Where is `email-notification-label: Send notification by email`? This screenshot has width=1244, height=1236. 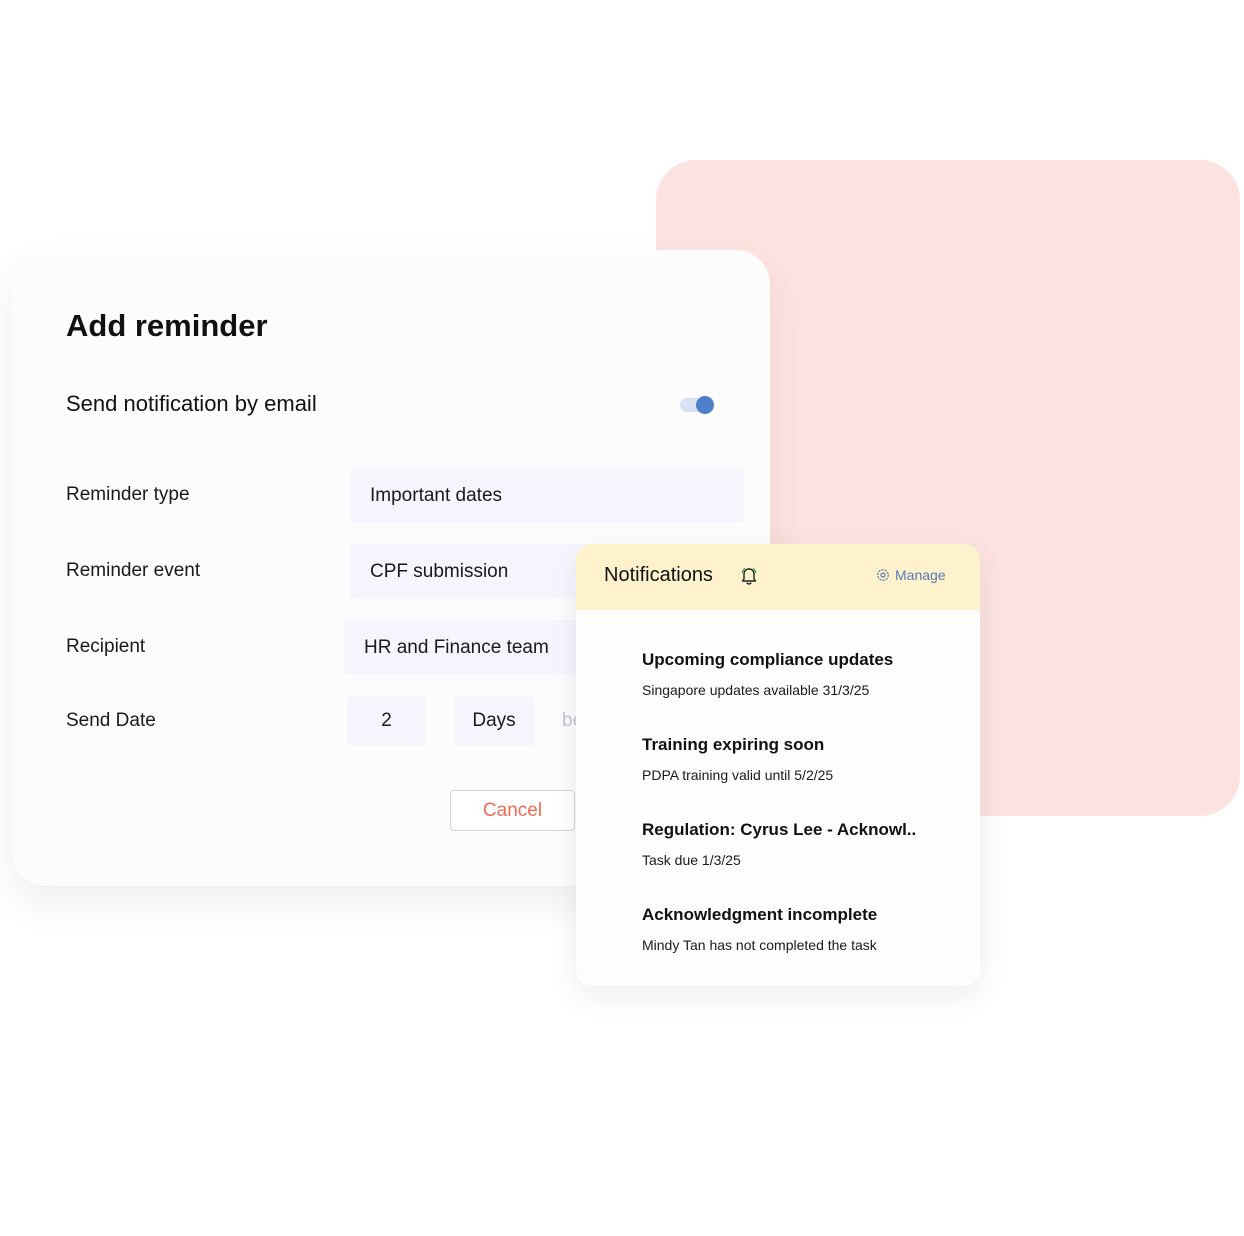 email-notification-label: Send notification by email is located at coordinates (191, 403).